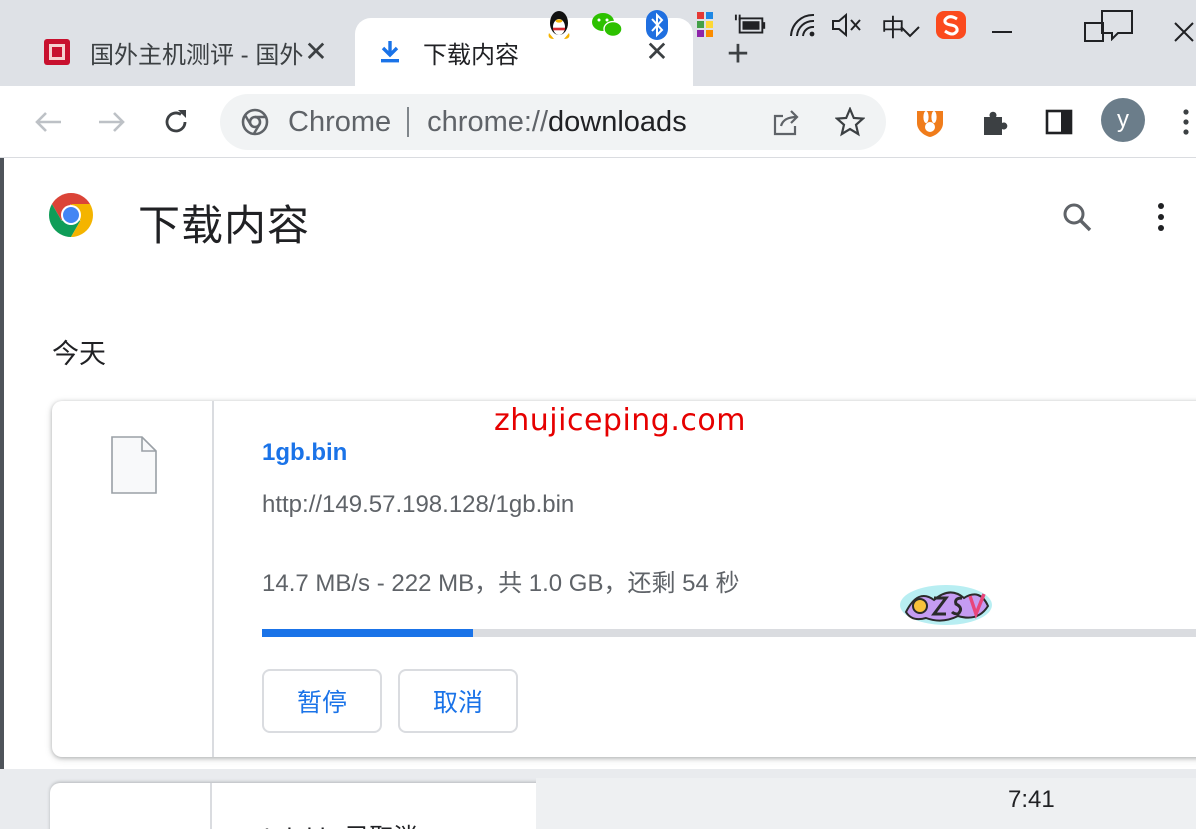 The width and height of the screenshot is (1196, 829). Describe the element at coordinates (850, 122) in the screenshot. I see `bookmark-star-icon` at that location.